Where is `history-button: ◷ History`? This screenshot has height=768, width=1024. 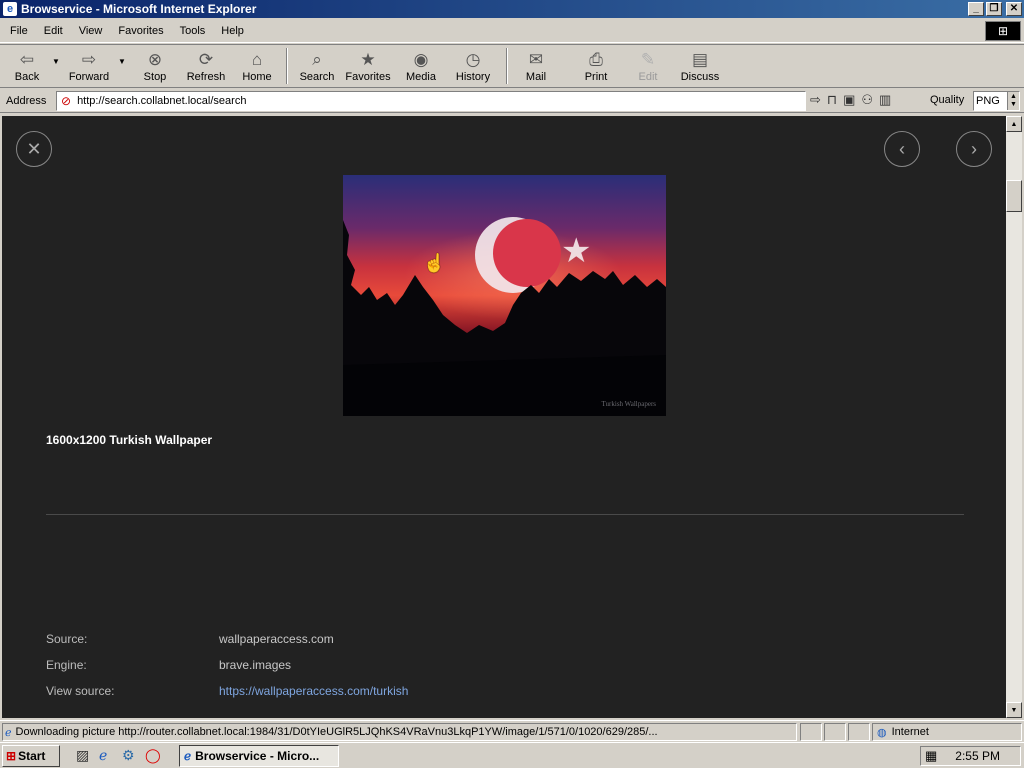
history-button: ◷ History is located at coordinates (473, 66).